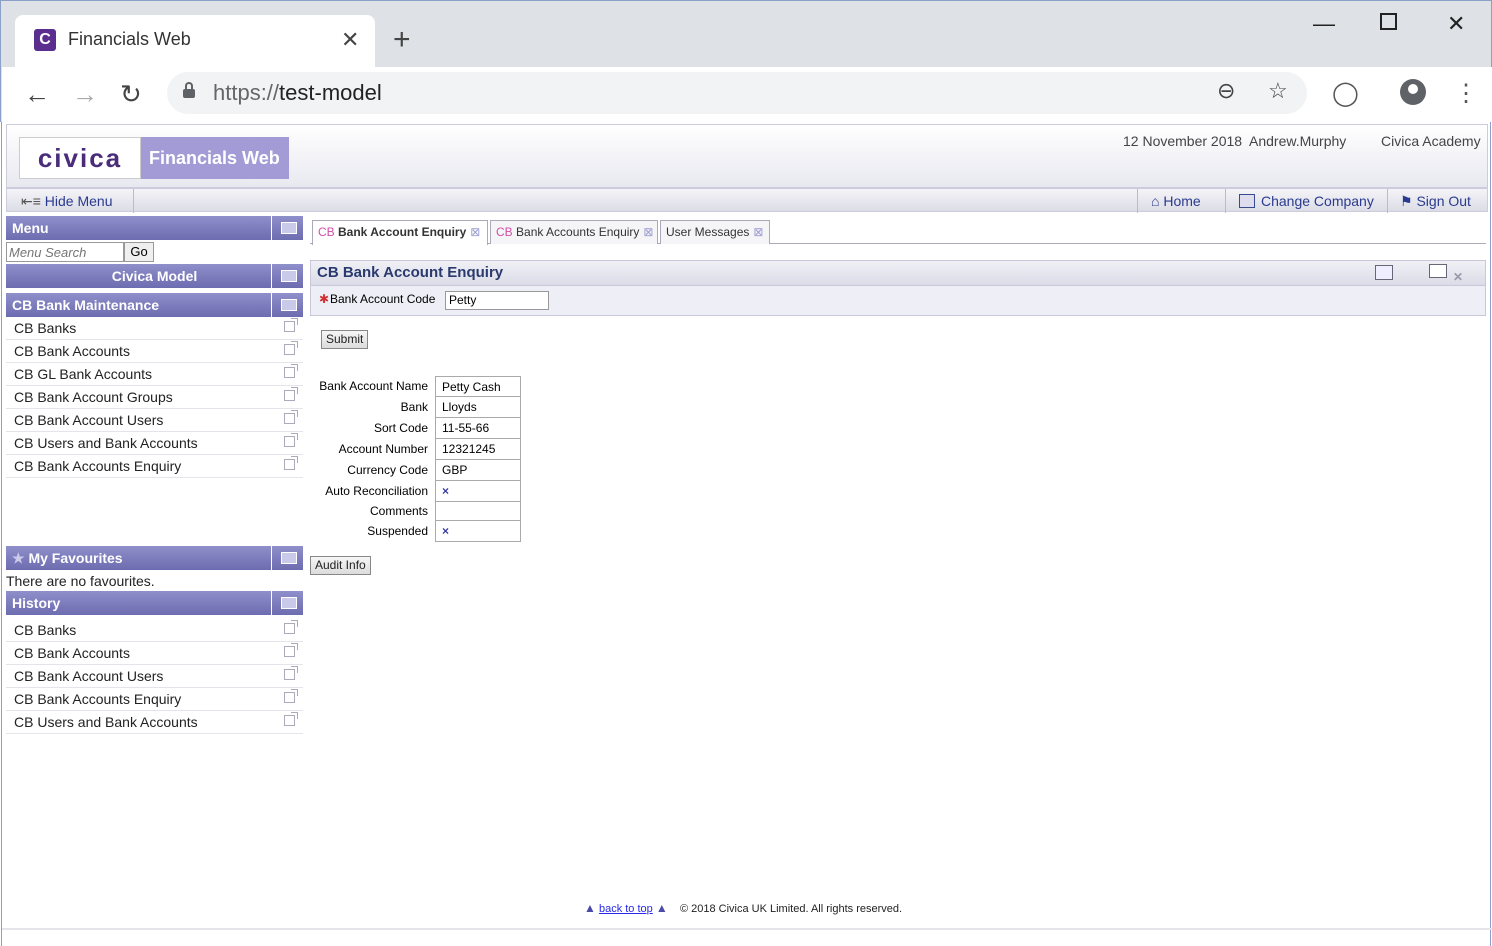 The height and width of the screenshot is (946, 1492). Describe the element at coordinates (154, 328) in the screenshot. I see `sidebar-item: CB Banks` at that location.